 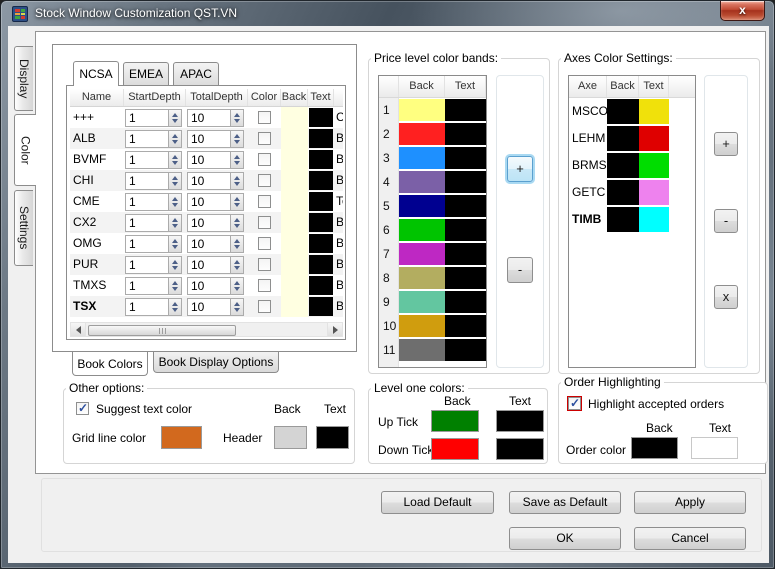 I want to click on header-back-swatch, so click(x=290, y=437).